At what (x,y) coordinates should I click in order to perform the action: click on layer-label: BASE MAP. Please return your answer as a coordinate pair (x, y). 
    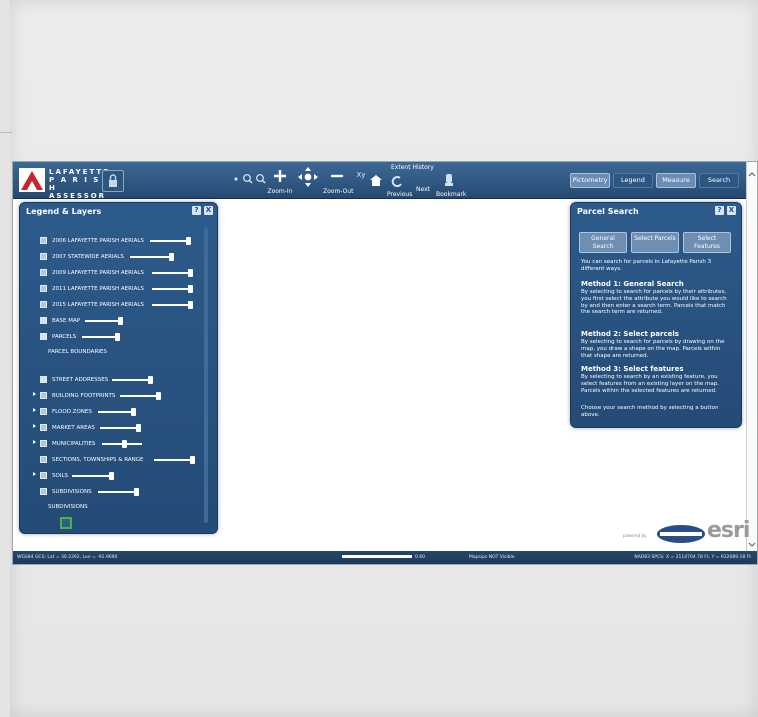
    Looking at the image, I should click on (66, 321).